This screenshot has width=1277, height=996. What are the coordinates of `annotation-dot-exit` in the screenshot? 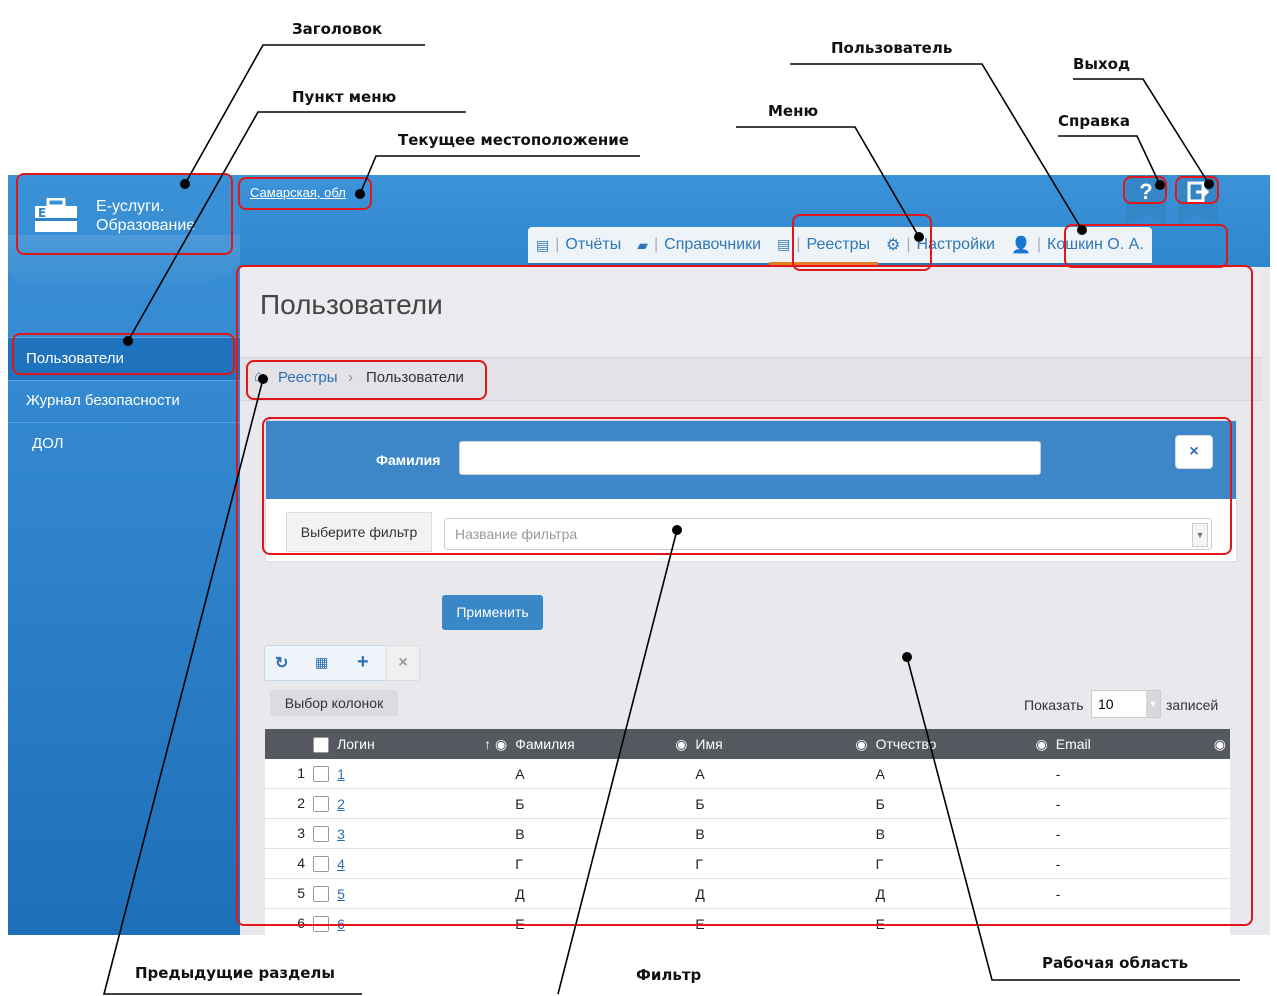 It's located at (1209, 184).